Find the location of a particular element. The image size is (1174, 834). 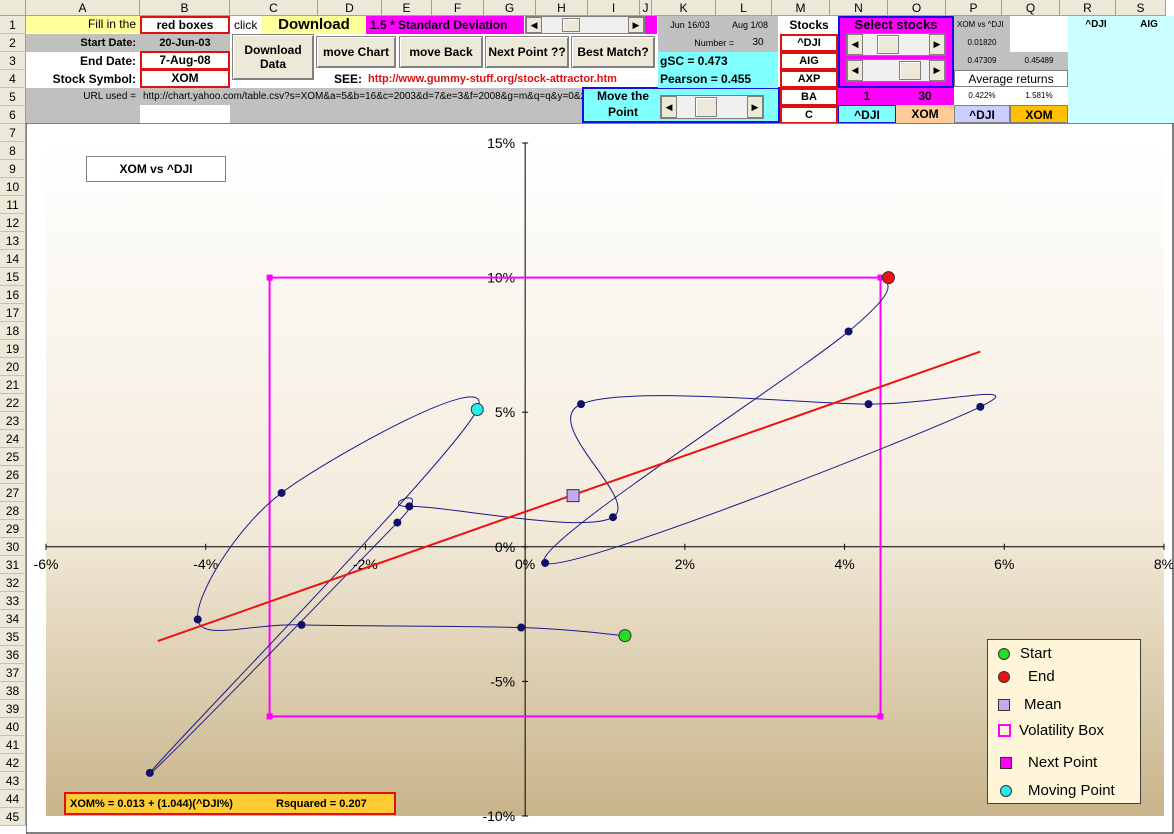

row-header: 39 is located at coordinates (13, 709).